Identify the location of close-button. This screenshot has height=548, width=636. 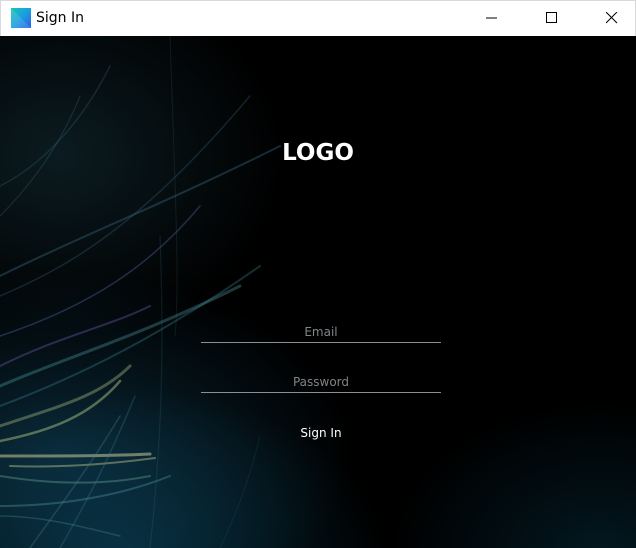
(612, 18).